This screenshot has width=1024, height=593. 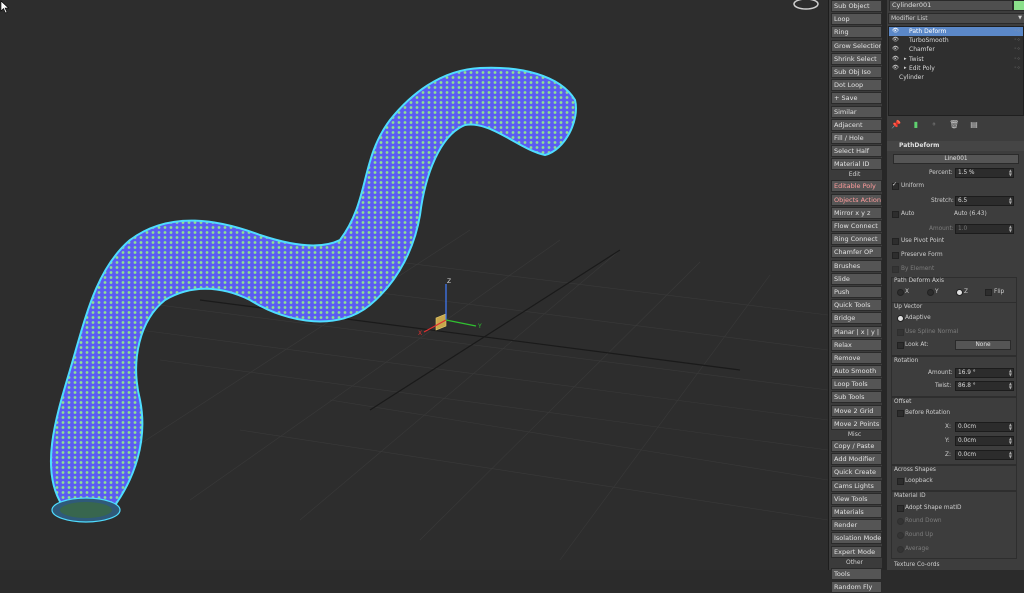 I want to click on offset-y-spinner: 0.0cm ▲ ▼, so click(x=984, y=441).